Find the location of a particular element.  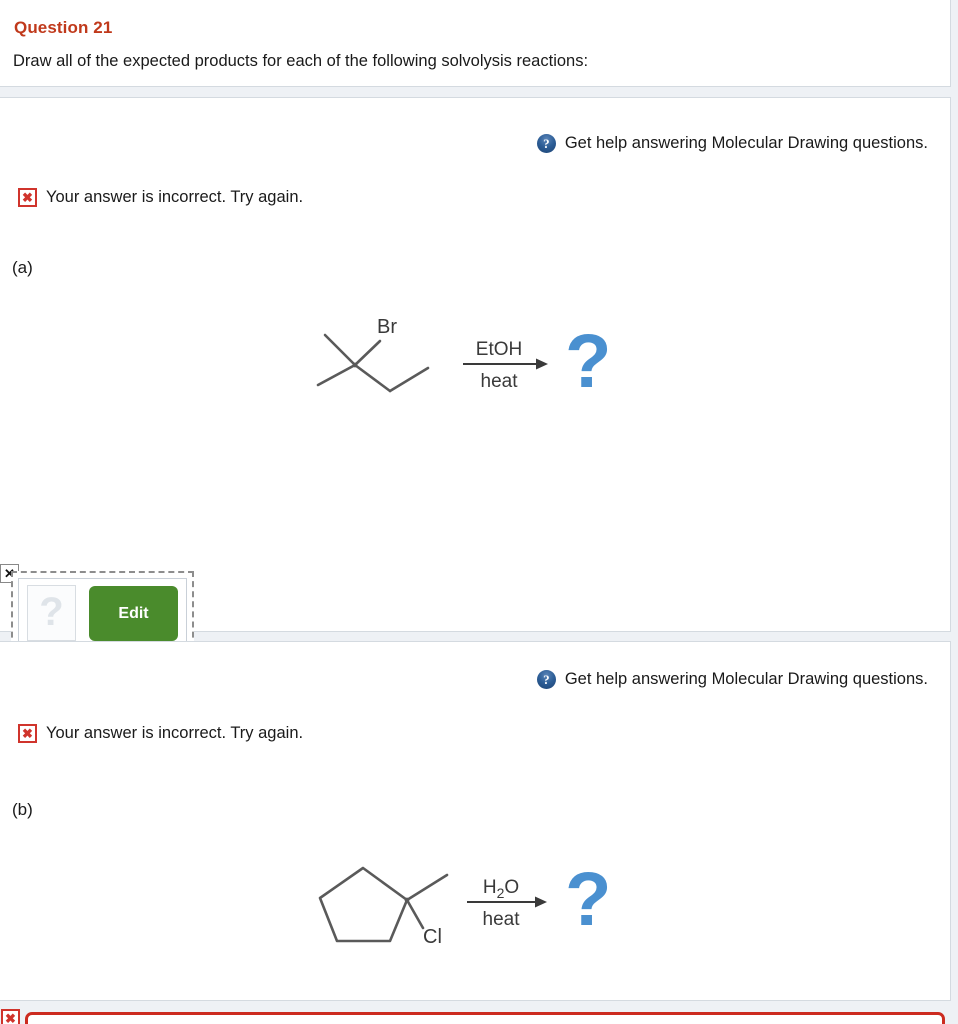

answer-widget-inner: ? Edit is located at coordinates (102, 613).